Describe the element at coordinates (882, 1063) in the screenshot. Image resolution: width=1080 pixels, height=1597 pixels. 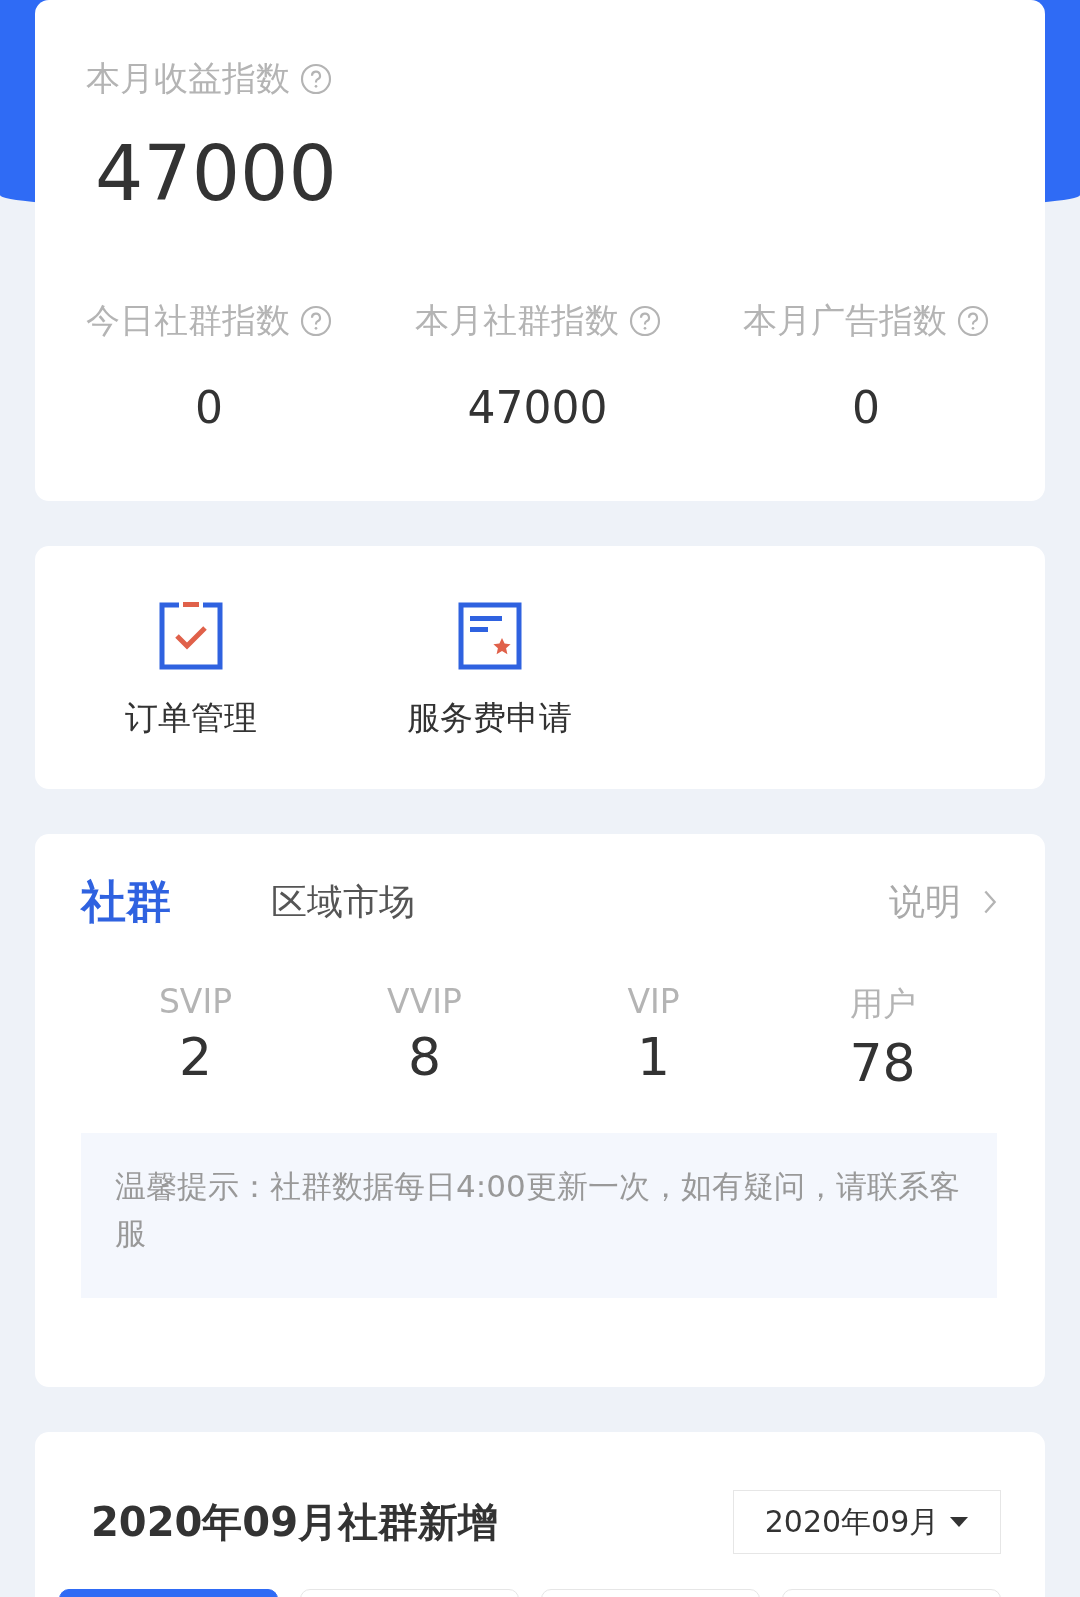
I see `stat-value: 78` at that location.